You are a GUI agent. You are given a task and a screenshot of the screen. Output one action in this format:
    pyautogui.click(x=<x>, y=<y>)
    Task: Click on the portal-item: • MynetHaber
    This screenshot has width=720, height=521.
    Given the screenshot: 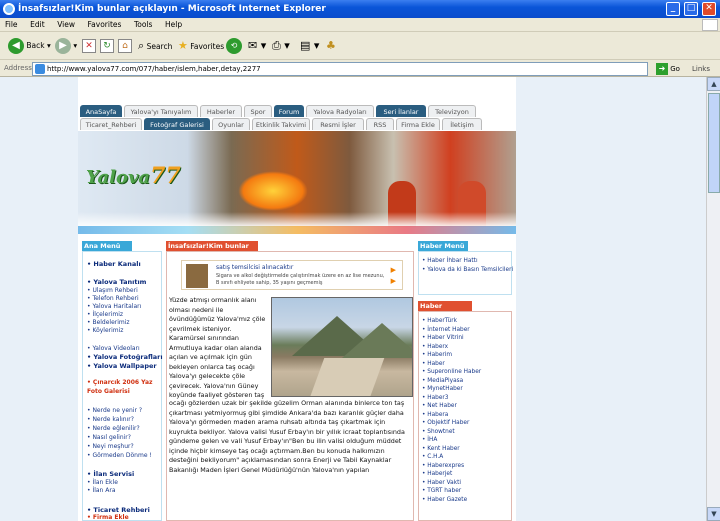 What is the action you would take?
    pyautogui.click(x=442, y=389)
    